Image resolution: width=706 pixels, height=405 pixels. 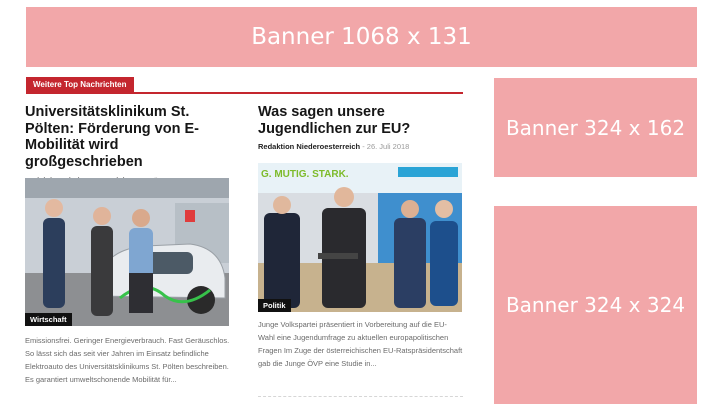 I want to click on sidebar-banner-medium-label: Banner 324 x 162, so click(x=595, y=127).